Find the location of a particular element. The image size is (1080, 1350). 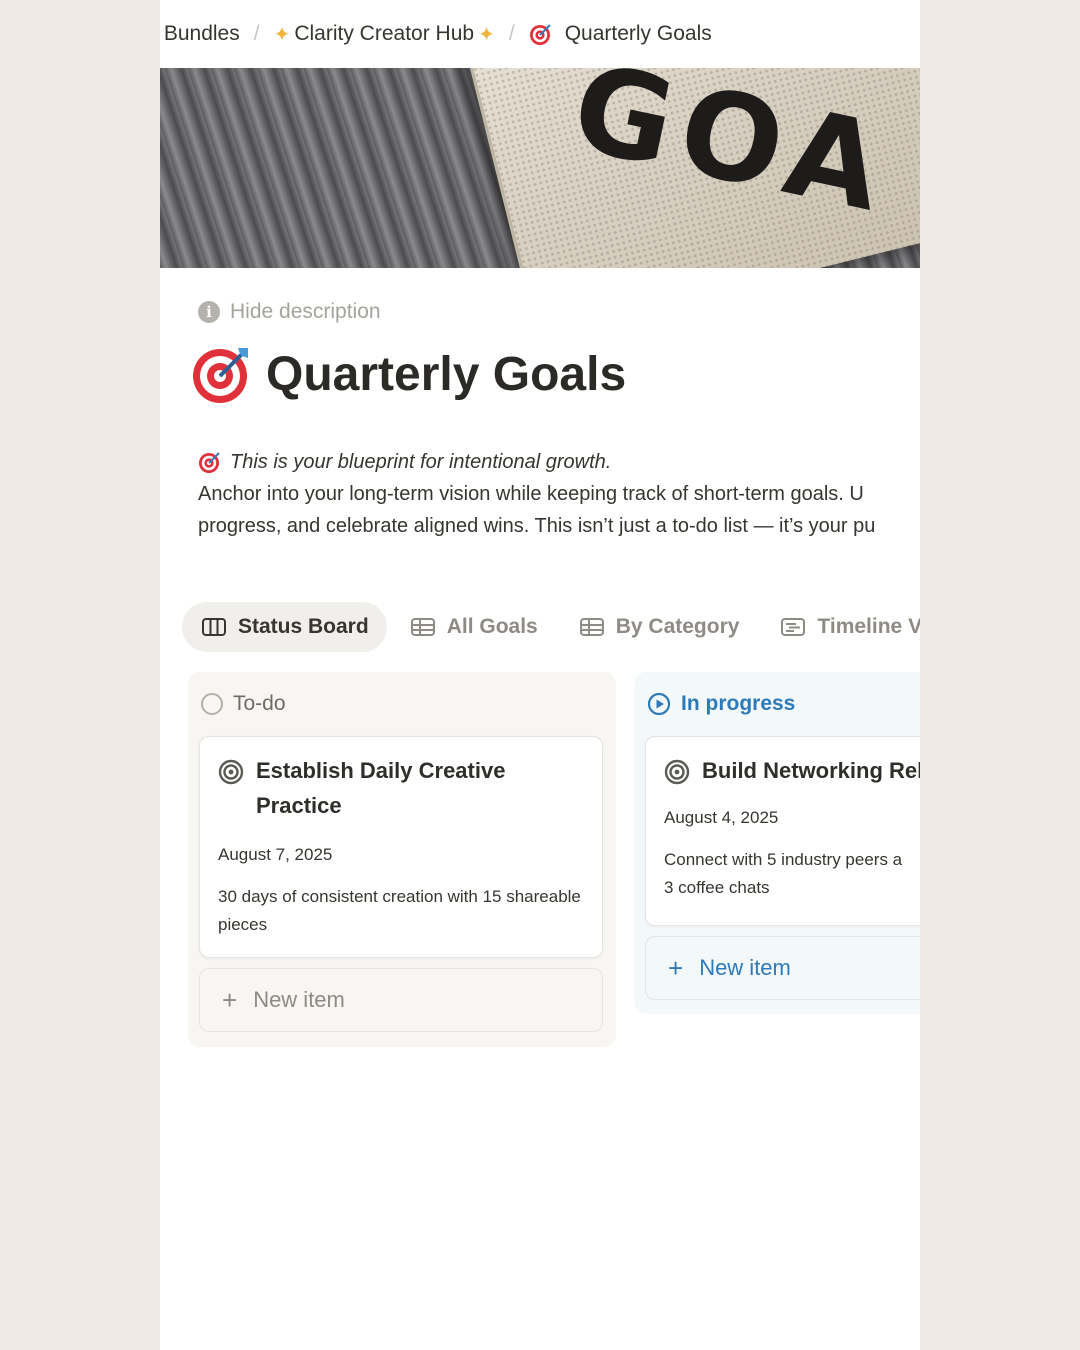

breadcrumb-item-quarterly-goals: Quarterly Goals is located at coordinates (620, 34).